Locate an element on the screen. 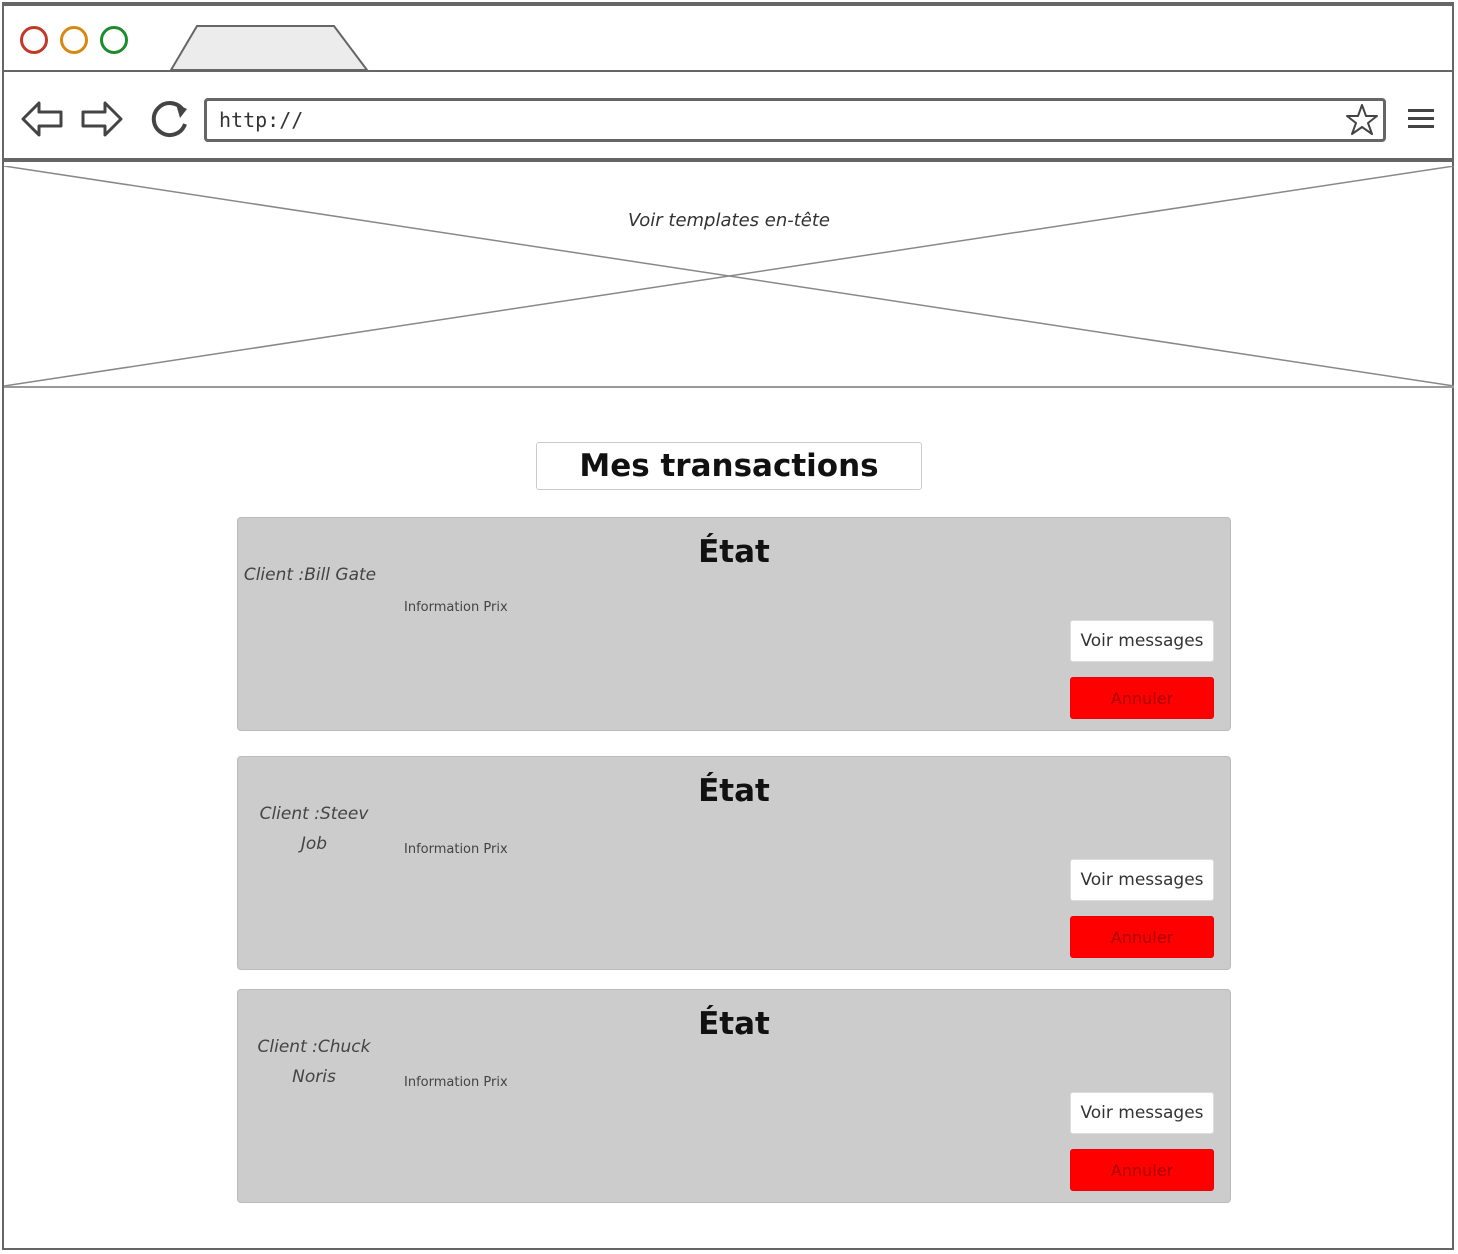 The width and height of the screenshot is (1458, 1254). page-title: Mes transactions is located at coordinates (729, 466).